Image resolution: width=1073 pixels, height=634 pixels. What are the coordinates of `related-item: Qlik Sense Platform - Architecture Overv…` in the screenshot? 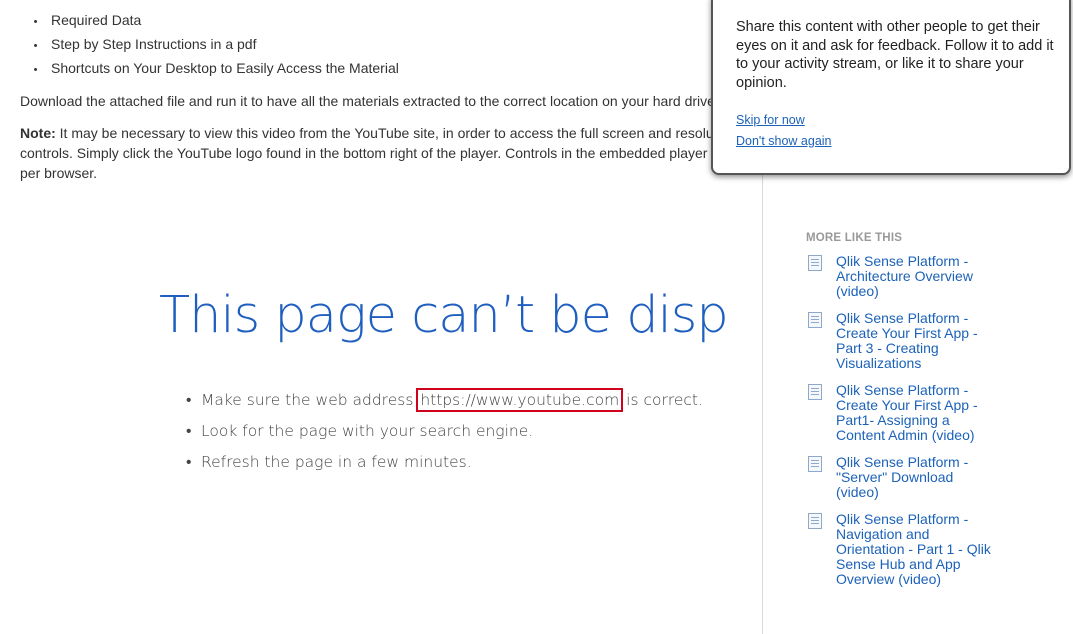 It's located at (931, 276).